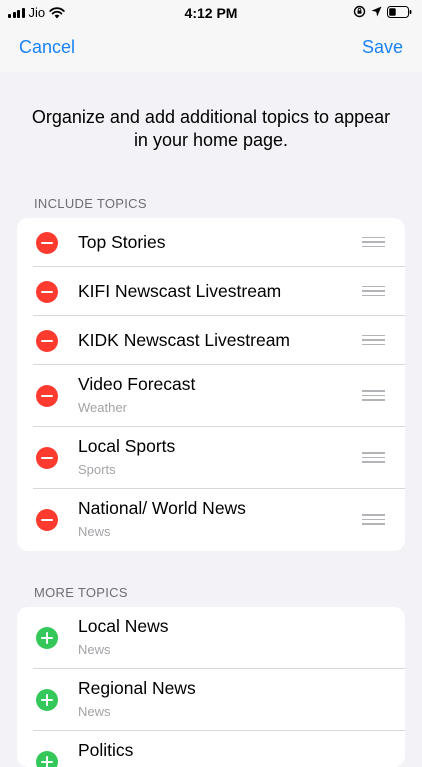 The image size is (422, 767). What do you see at coordinates (211, 700) in the screenshot?
I see `topic-row: Regional News News` at bounding box center [211, 700].